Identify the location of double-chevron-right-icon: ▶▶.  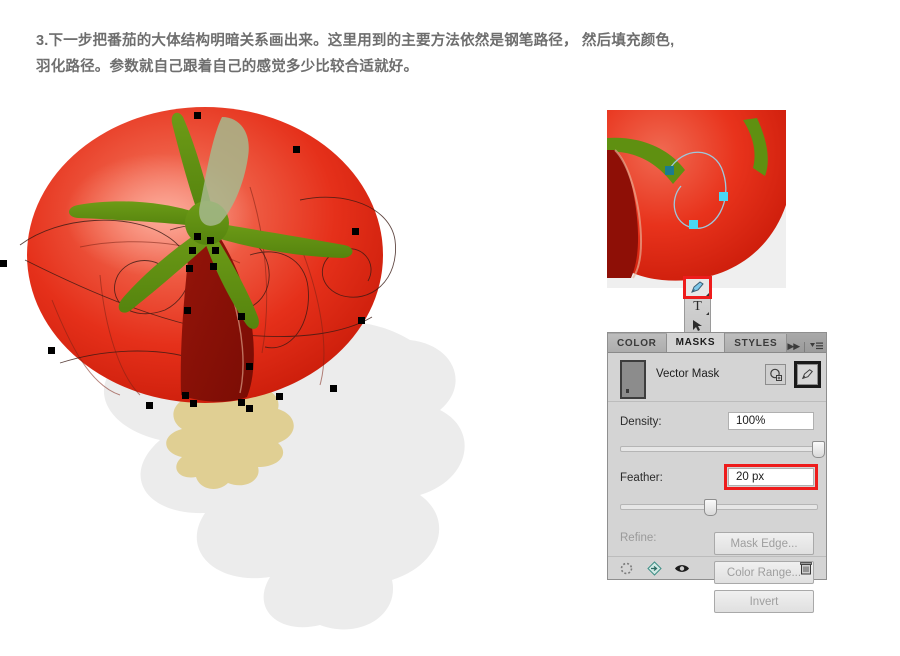
(793, 346).